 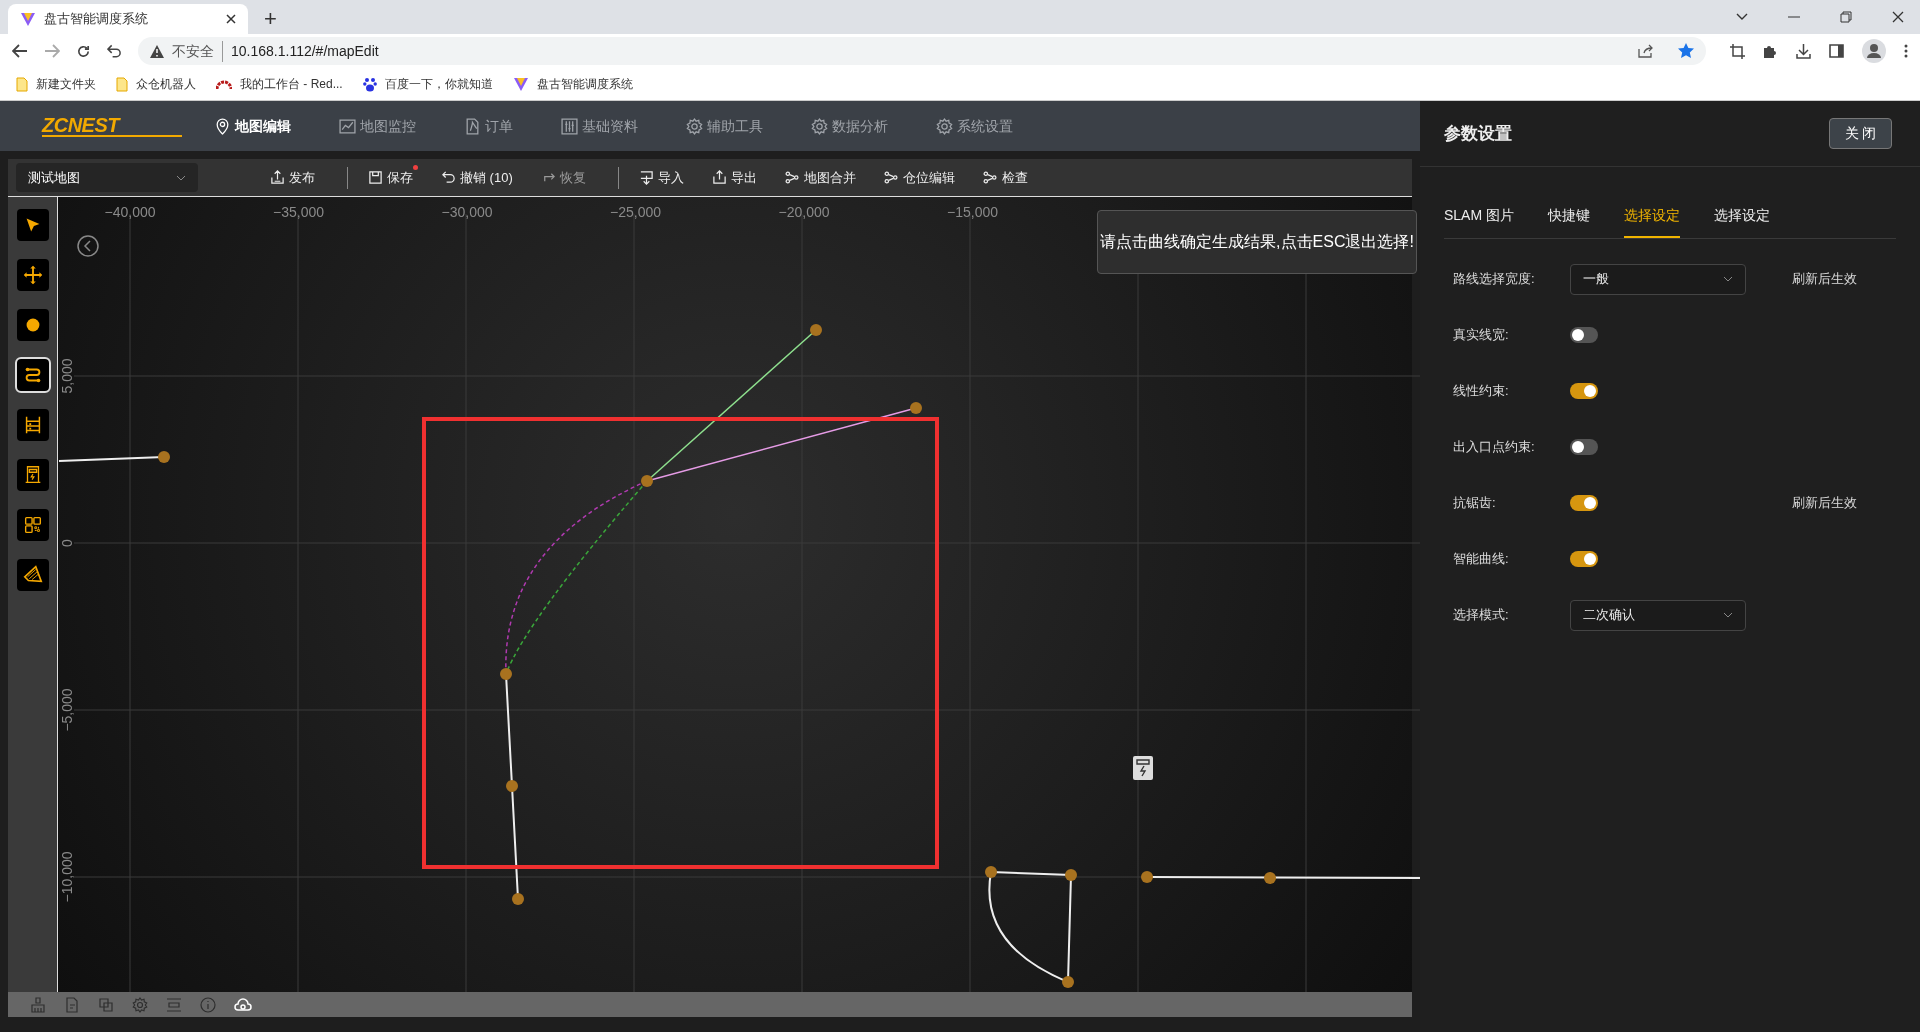 I want to click on bookmark: 众仓机器人, so click(x=156, y=84).